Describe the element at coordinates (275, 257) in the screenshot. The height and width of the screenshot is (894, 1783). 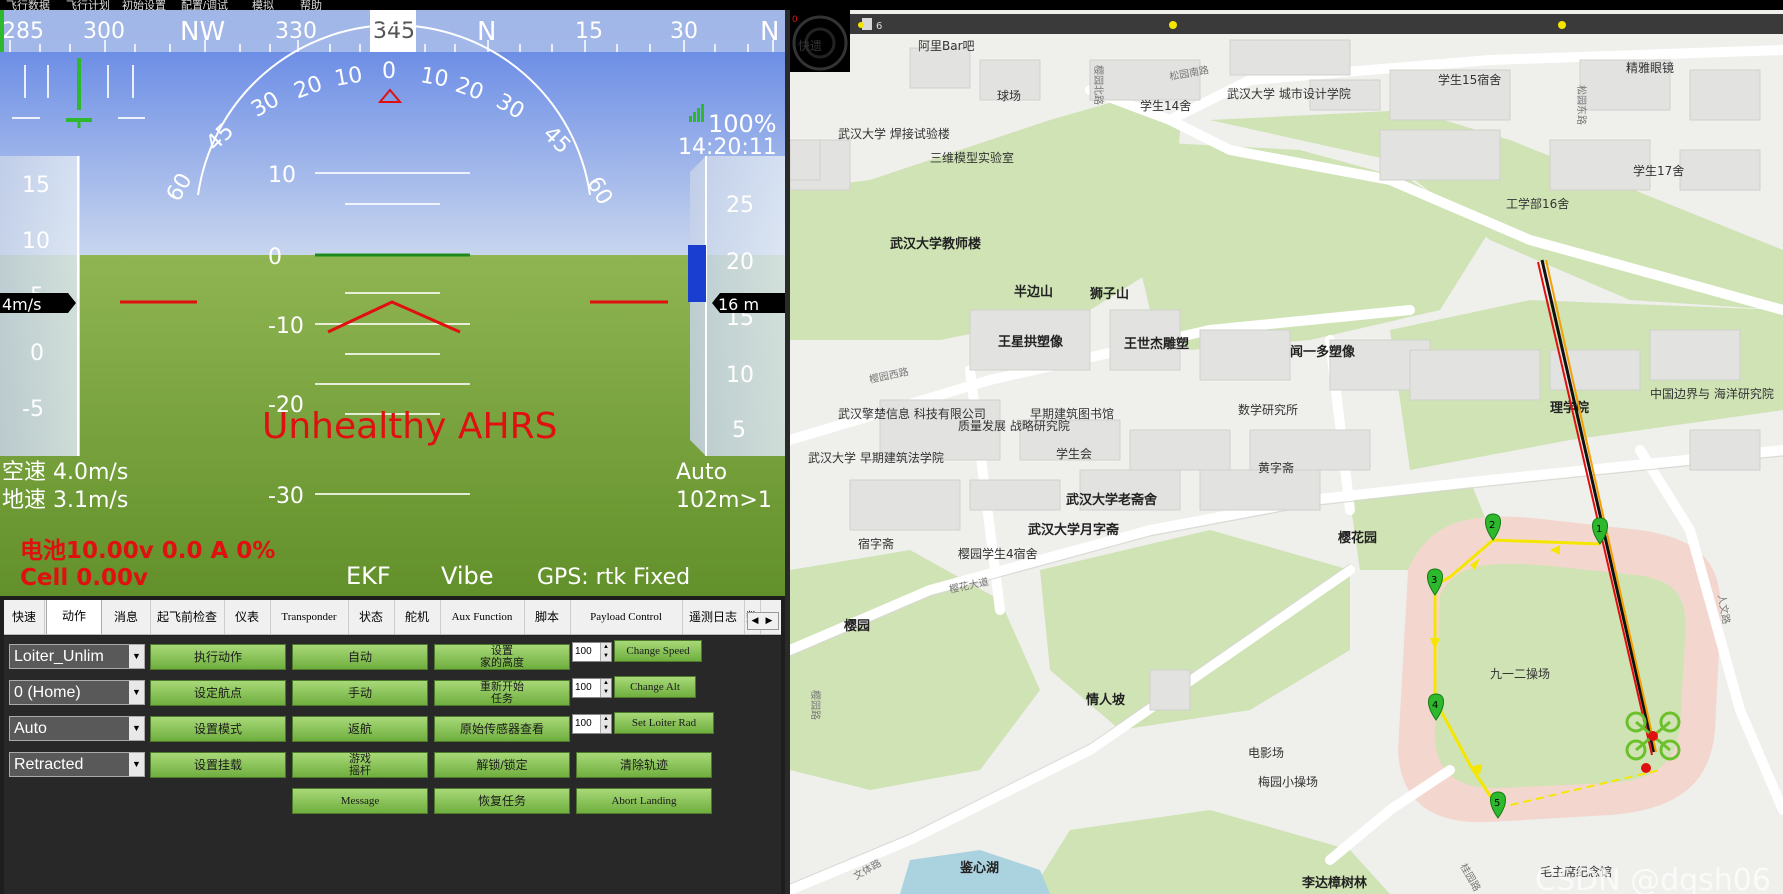
I see `pitch-label: 0` at that location.